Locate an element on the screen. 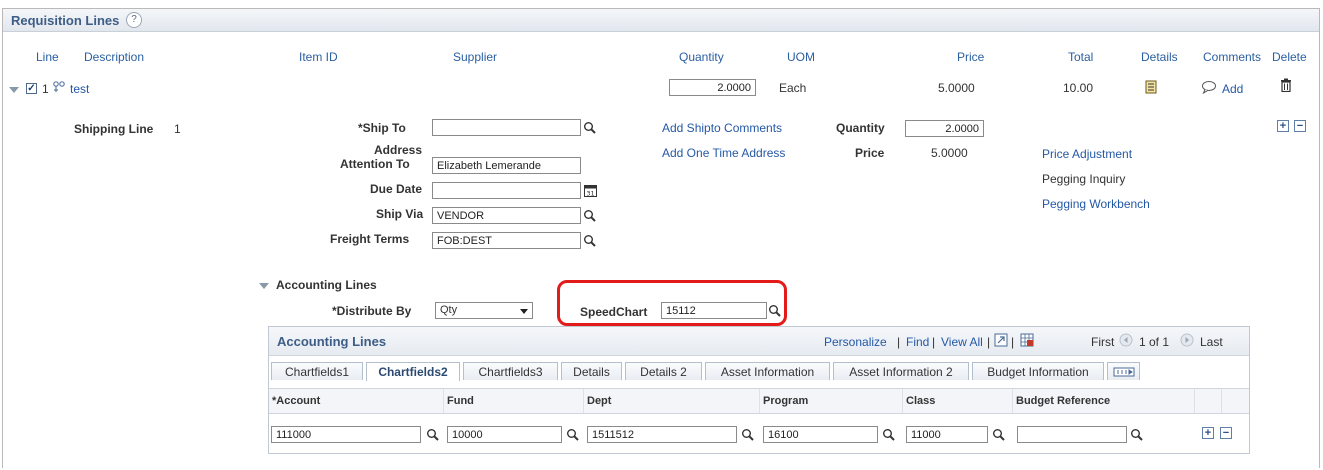 The height and width of the screenshot is (470, 1323). attention-to-input: Elizabeth Lemerande is located at coordinates (506, 165).